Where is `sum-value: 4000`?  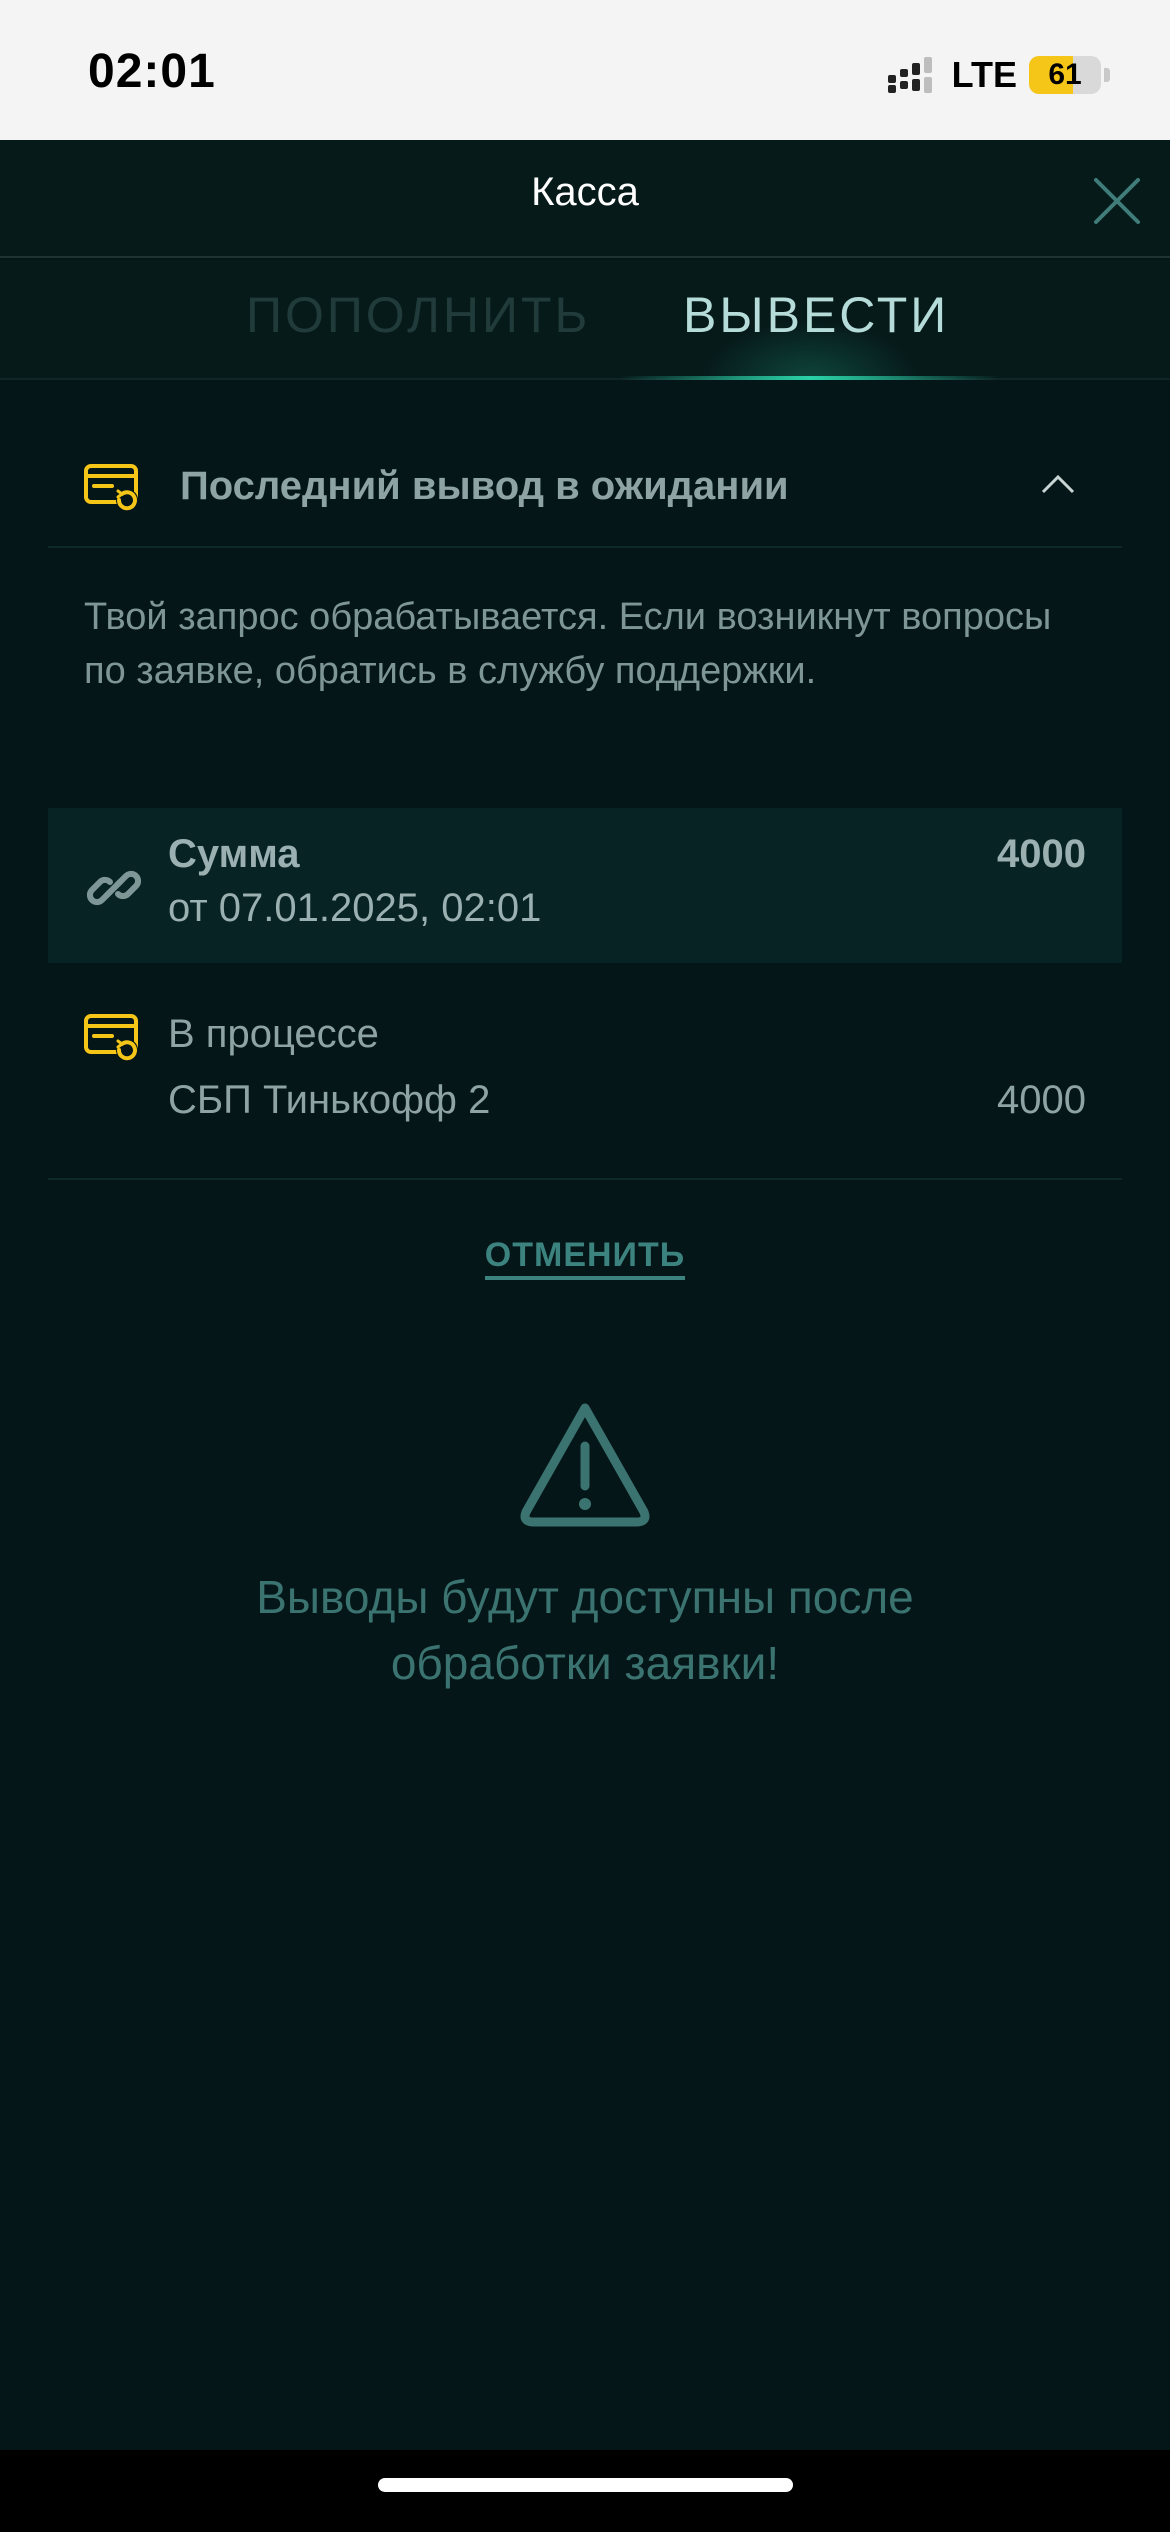
sum-value: 4000 is located at coordinates (1041, 854).